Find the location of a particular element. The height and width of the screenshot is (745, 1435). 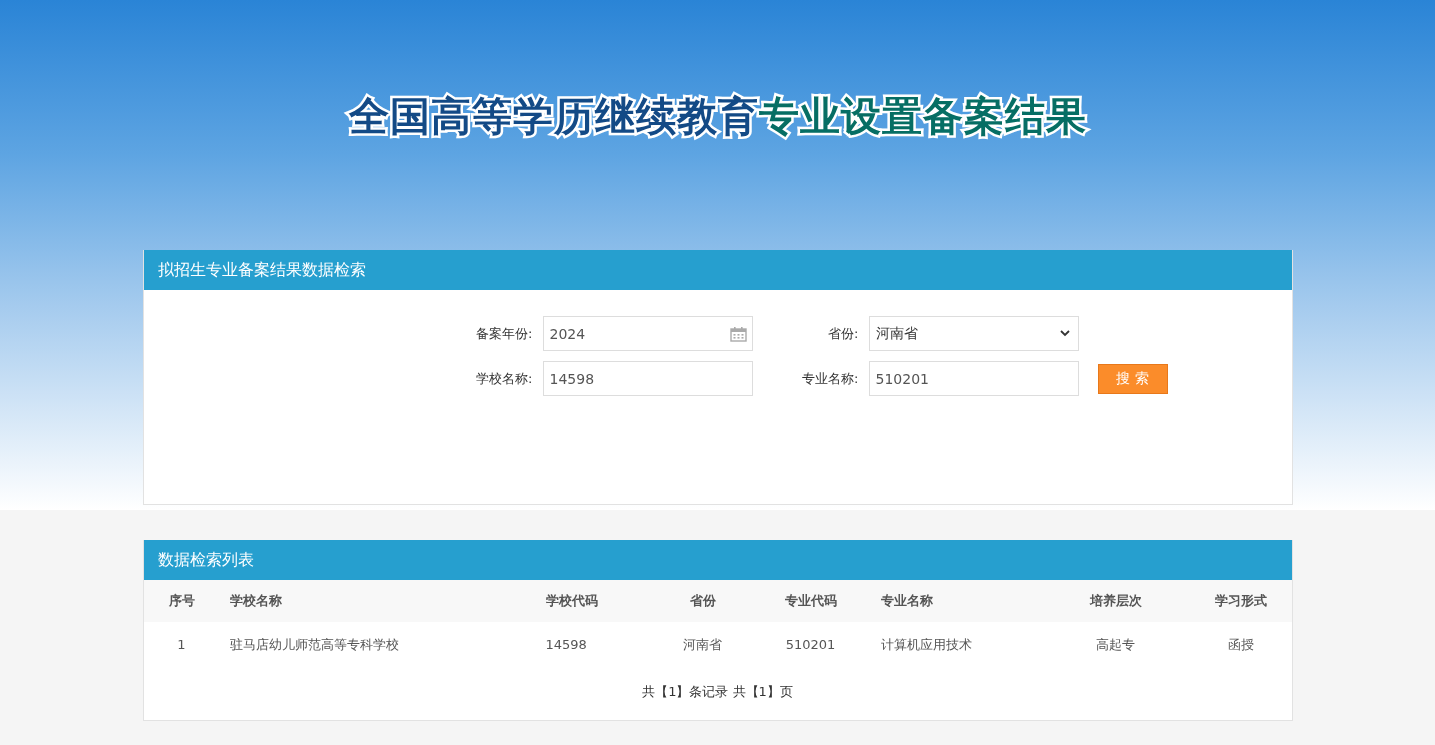

panel-title: 数据检索列表 is located at coordinates (717, 560).